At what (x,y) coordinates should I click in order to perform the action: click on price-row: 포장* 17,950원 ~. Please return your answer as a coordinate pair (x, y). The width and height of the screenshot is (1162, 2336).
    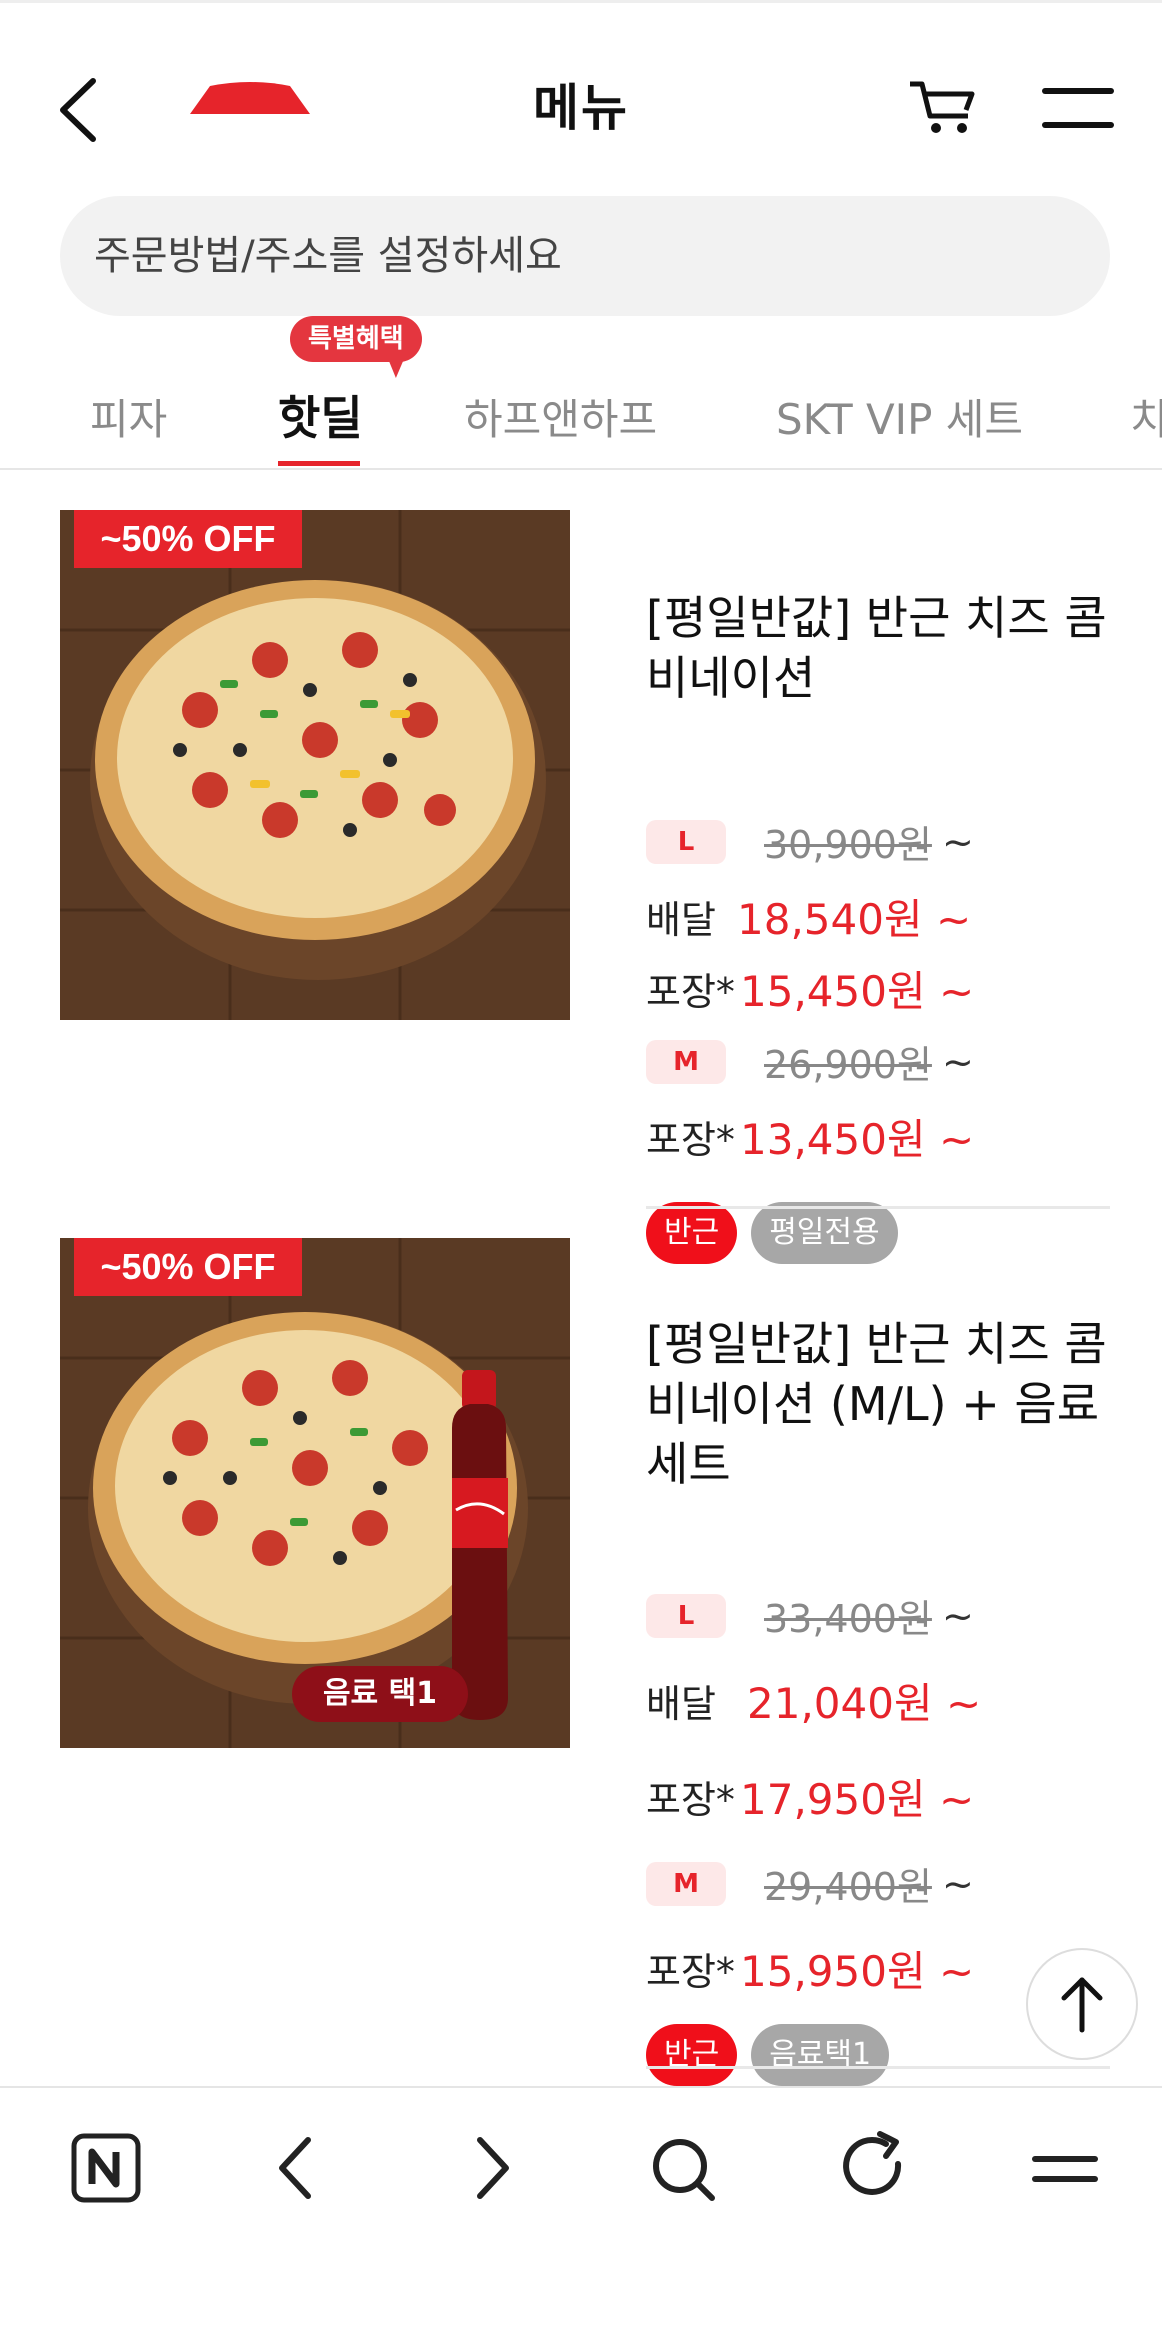
    Looking at the image, I should click on (810, 1796).